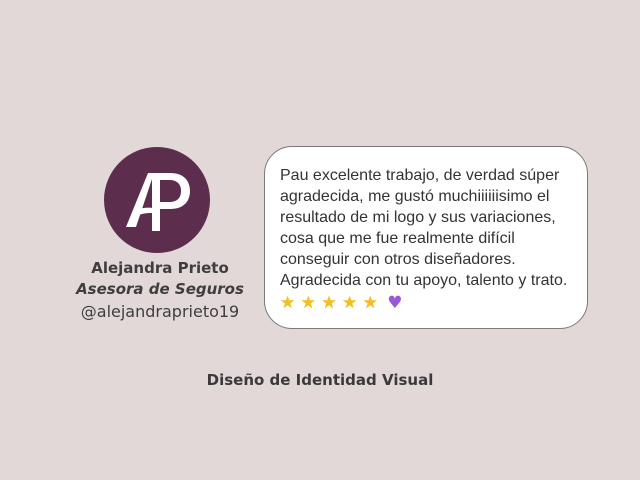 Image resolution: width=640 pixels, height=480 pixels. What do you see at coordinates (395, 303) in the screenshot?
I see `purple-heart-icon: ♥` at bounding box center [395, 303].